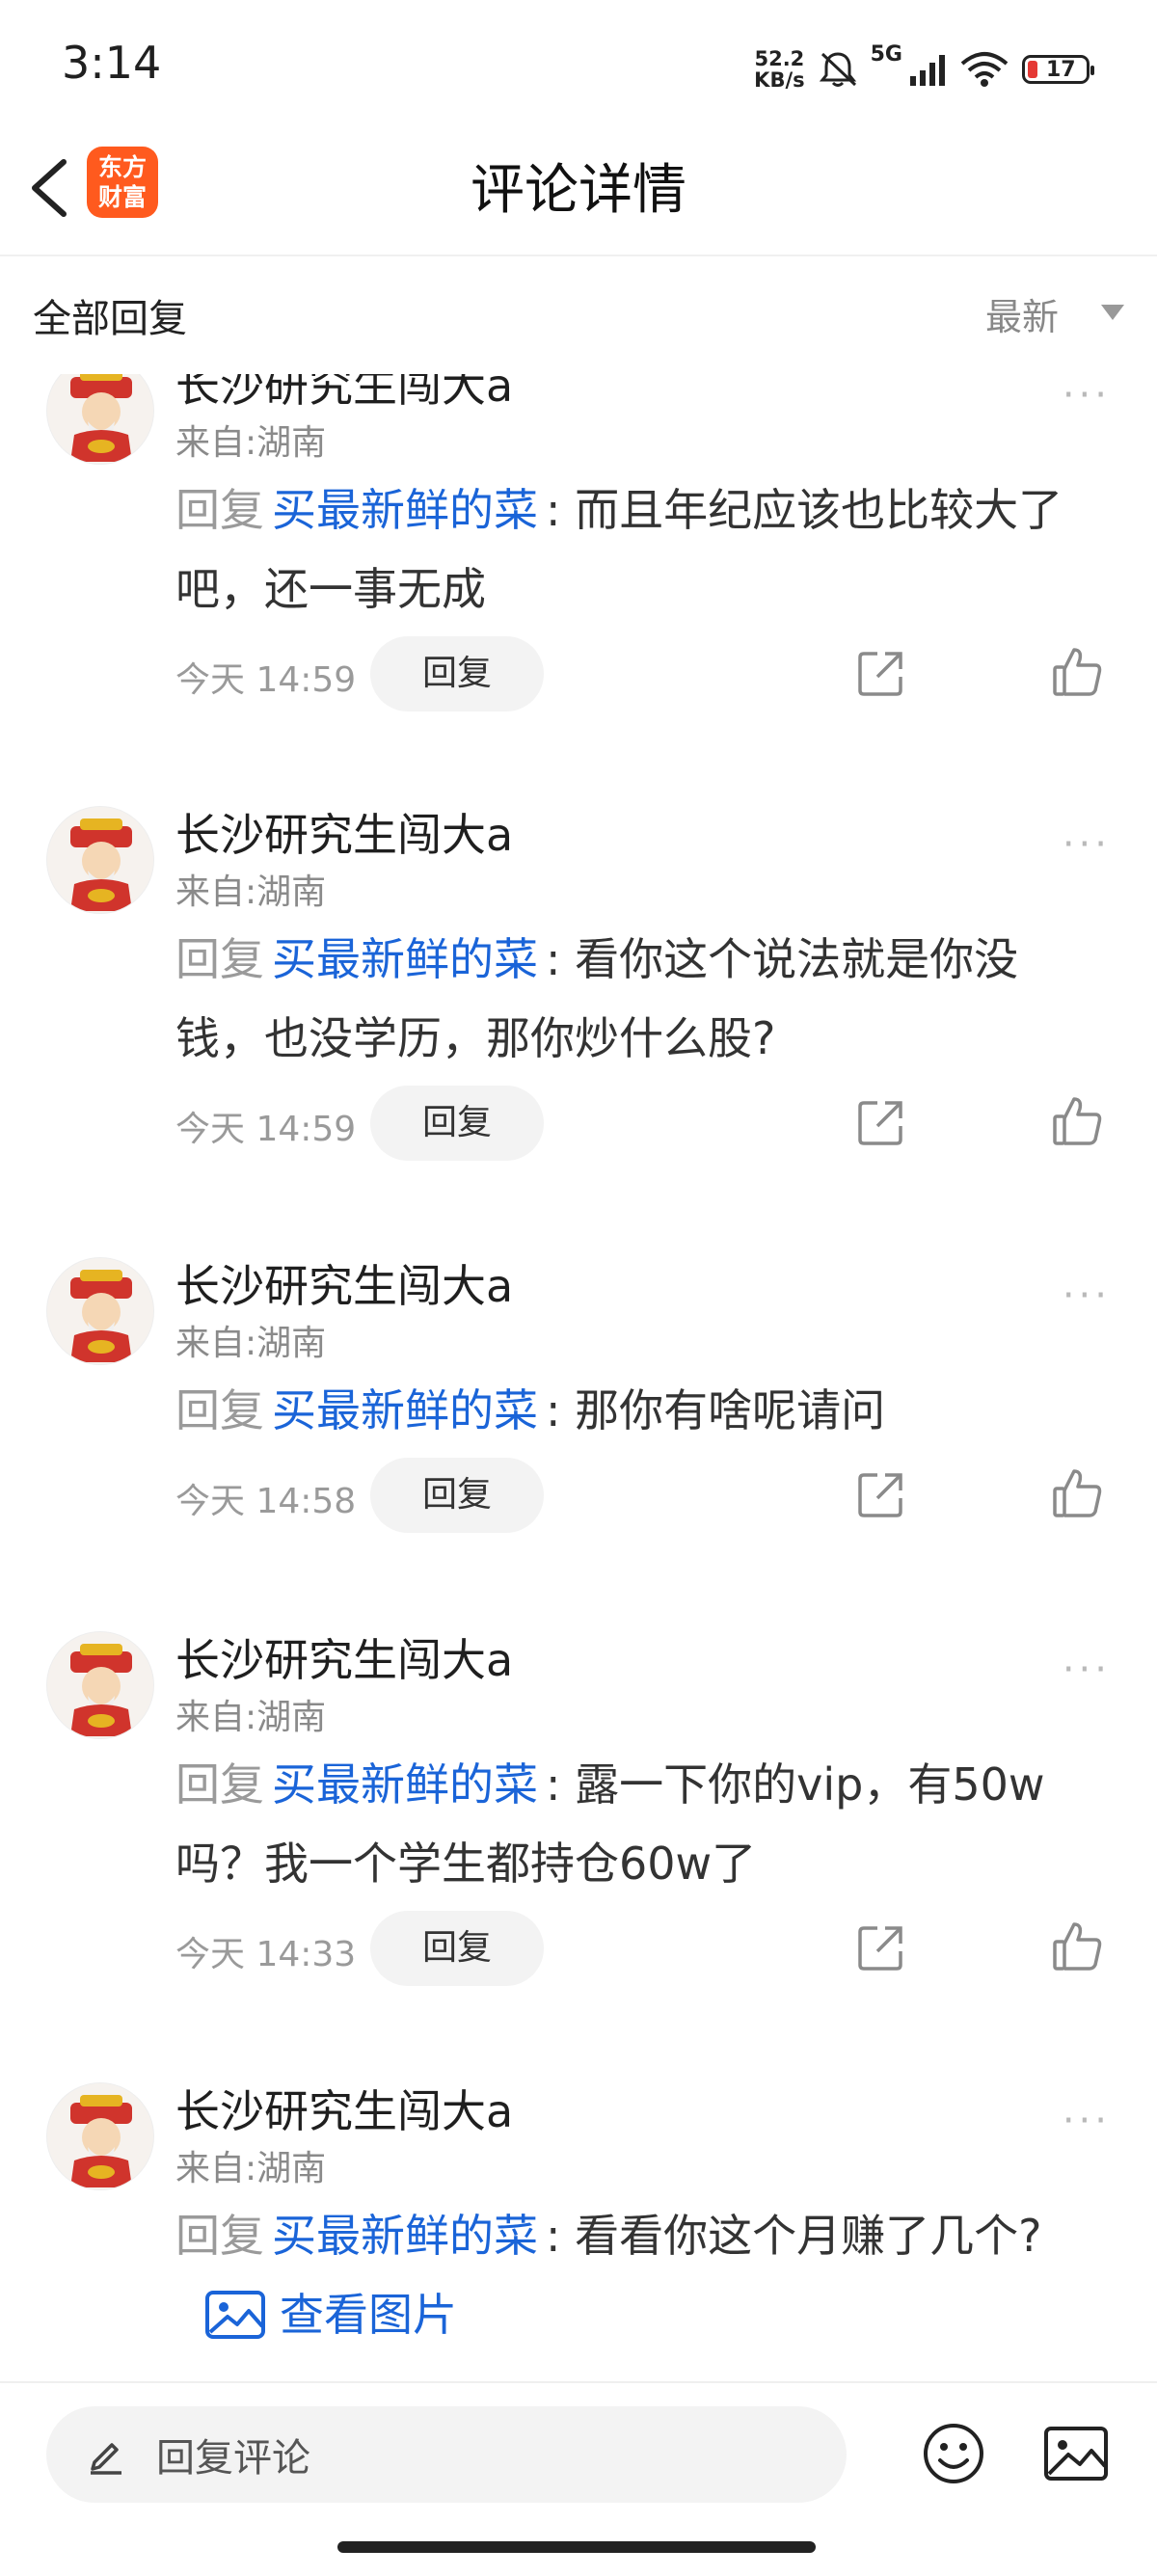 This screenshot has height=2576, width=1157. What do you see at coordinates (633, 1824) in the screenshot?
I see `comment-body: 回复 买最新鲜的菜: 露一下你的vip，有50w吗？我一个学生都持仓60w了` at bounding box center [633, 1824].